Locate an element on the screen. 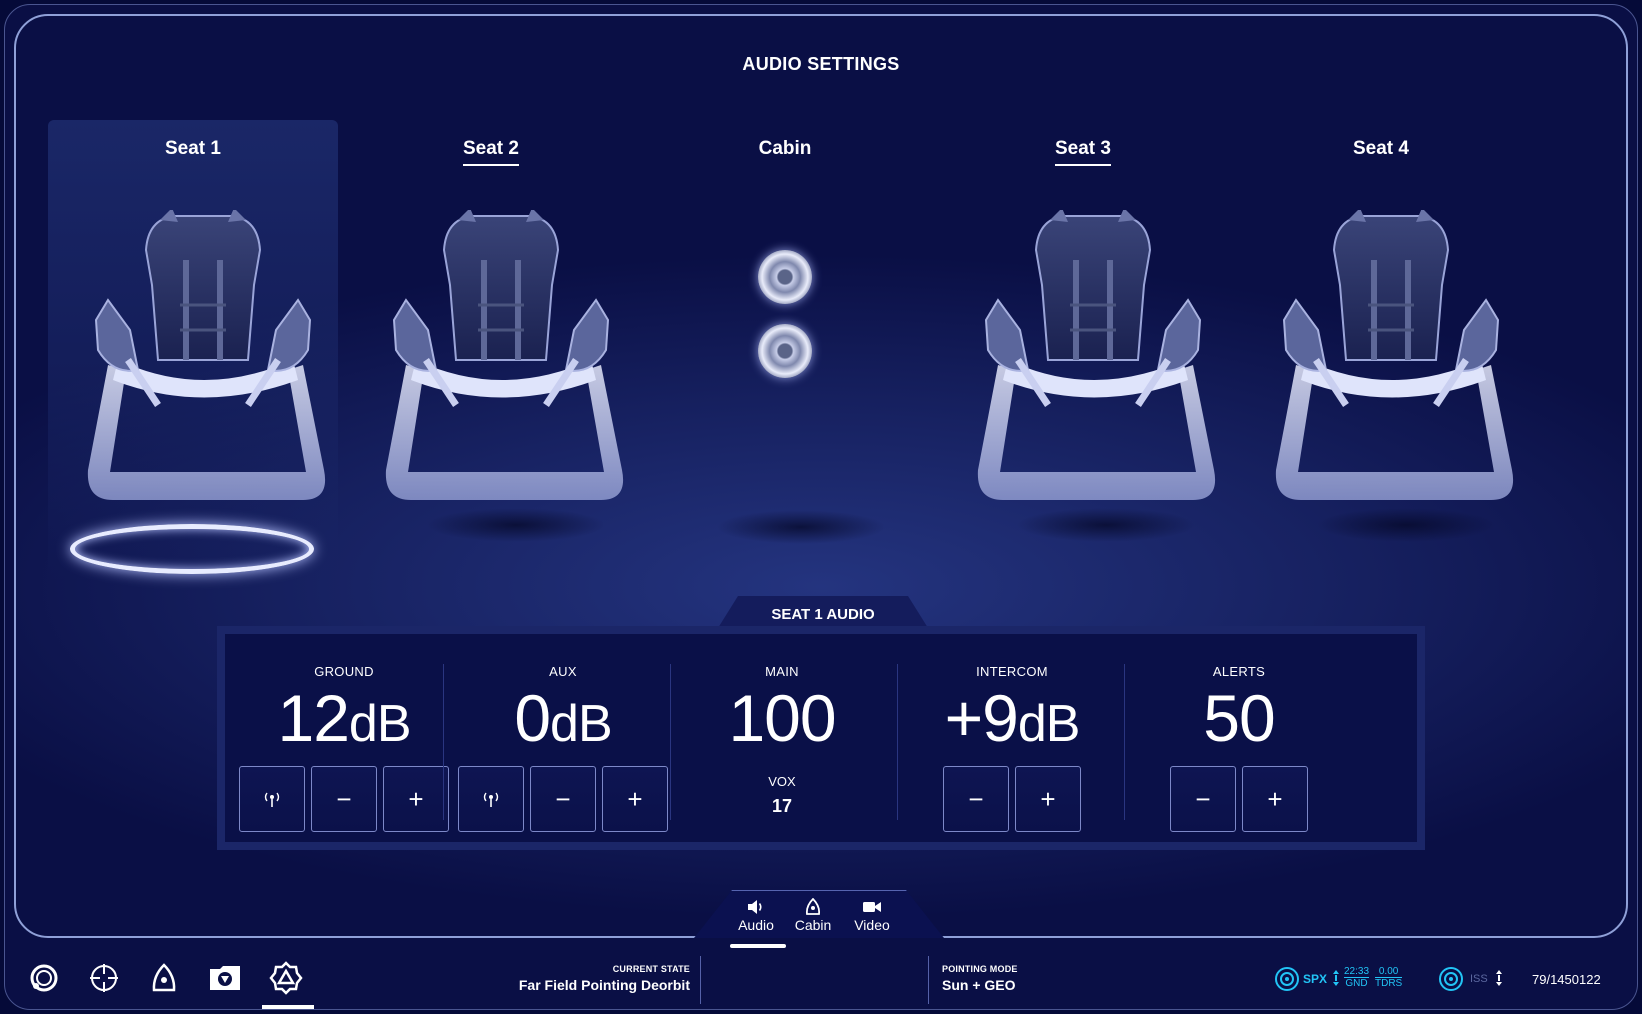 Image resolution: width=1642 pixels, height=1014 pixels. spx-label: SPX is located at coordinates (1315, 979).